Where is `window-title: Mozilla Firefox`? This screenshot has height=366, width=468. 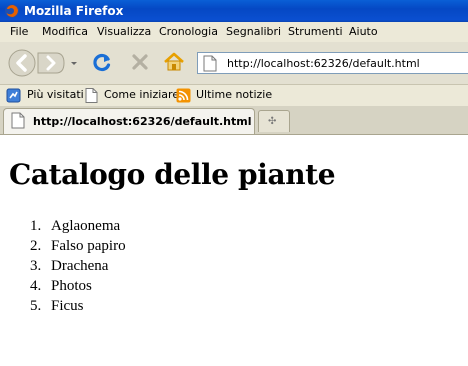 window-title: Mozilla Firefox is located at coordinates (74, 11).